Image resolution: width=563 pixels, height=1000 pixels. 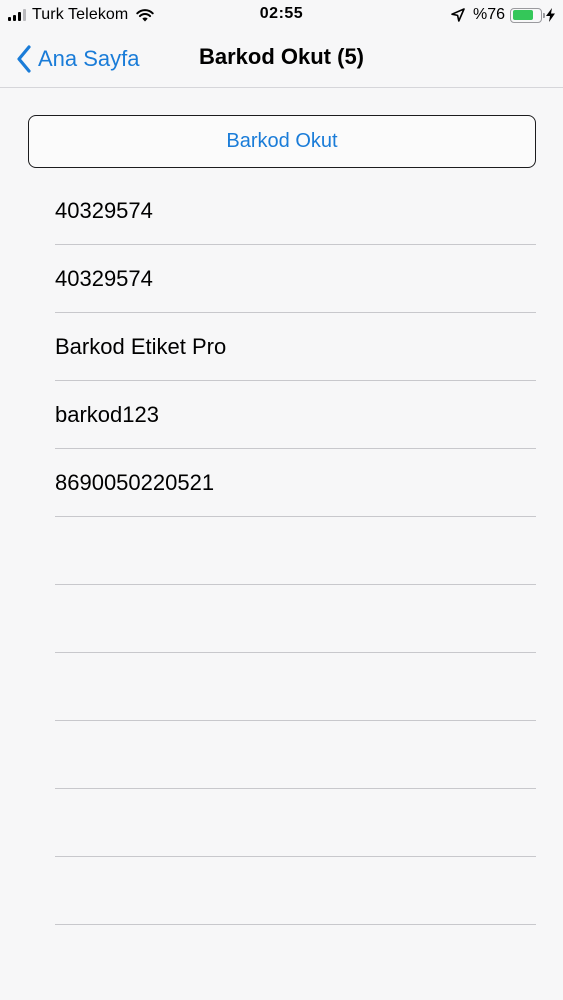 I want to click on list-item-text: Barkod Etiket Pro, so click(x=141, y=346).